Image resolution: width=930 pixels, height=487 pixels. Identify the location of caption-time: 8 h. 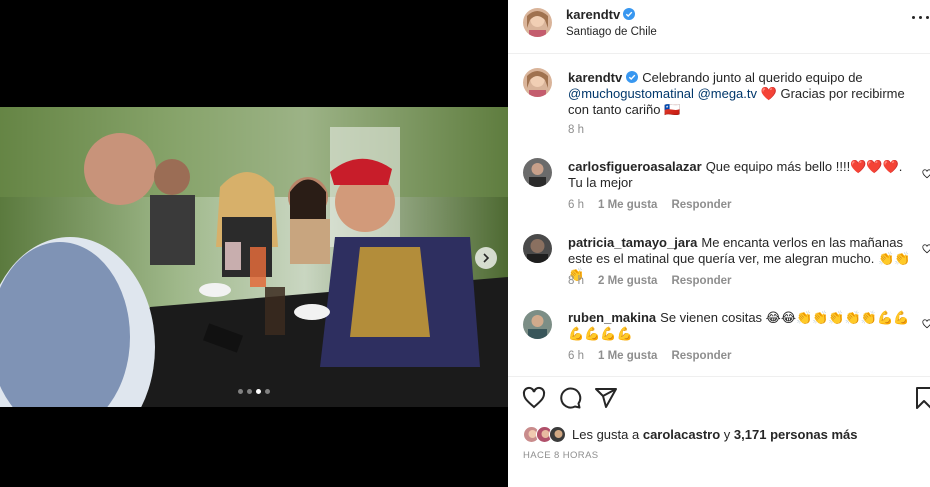
(576, 130).